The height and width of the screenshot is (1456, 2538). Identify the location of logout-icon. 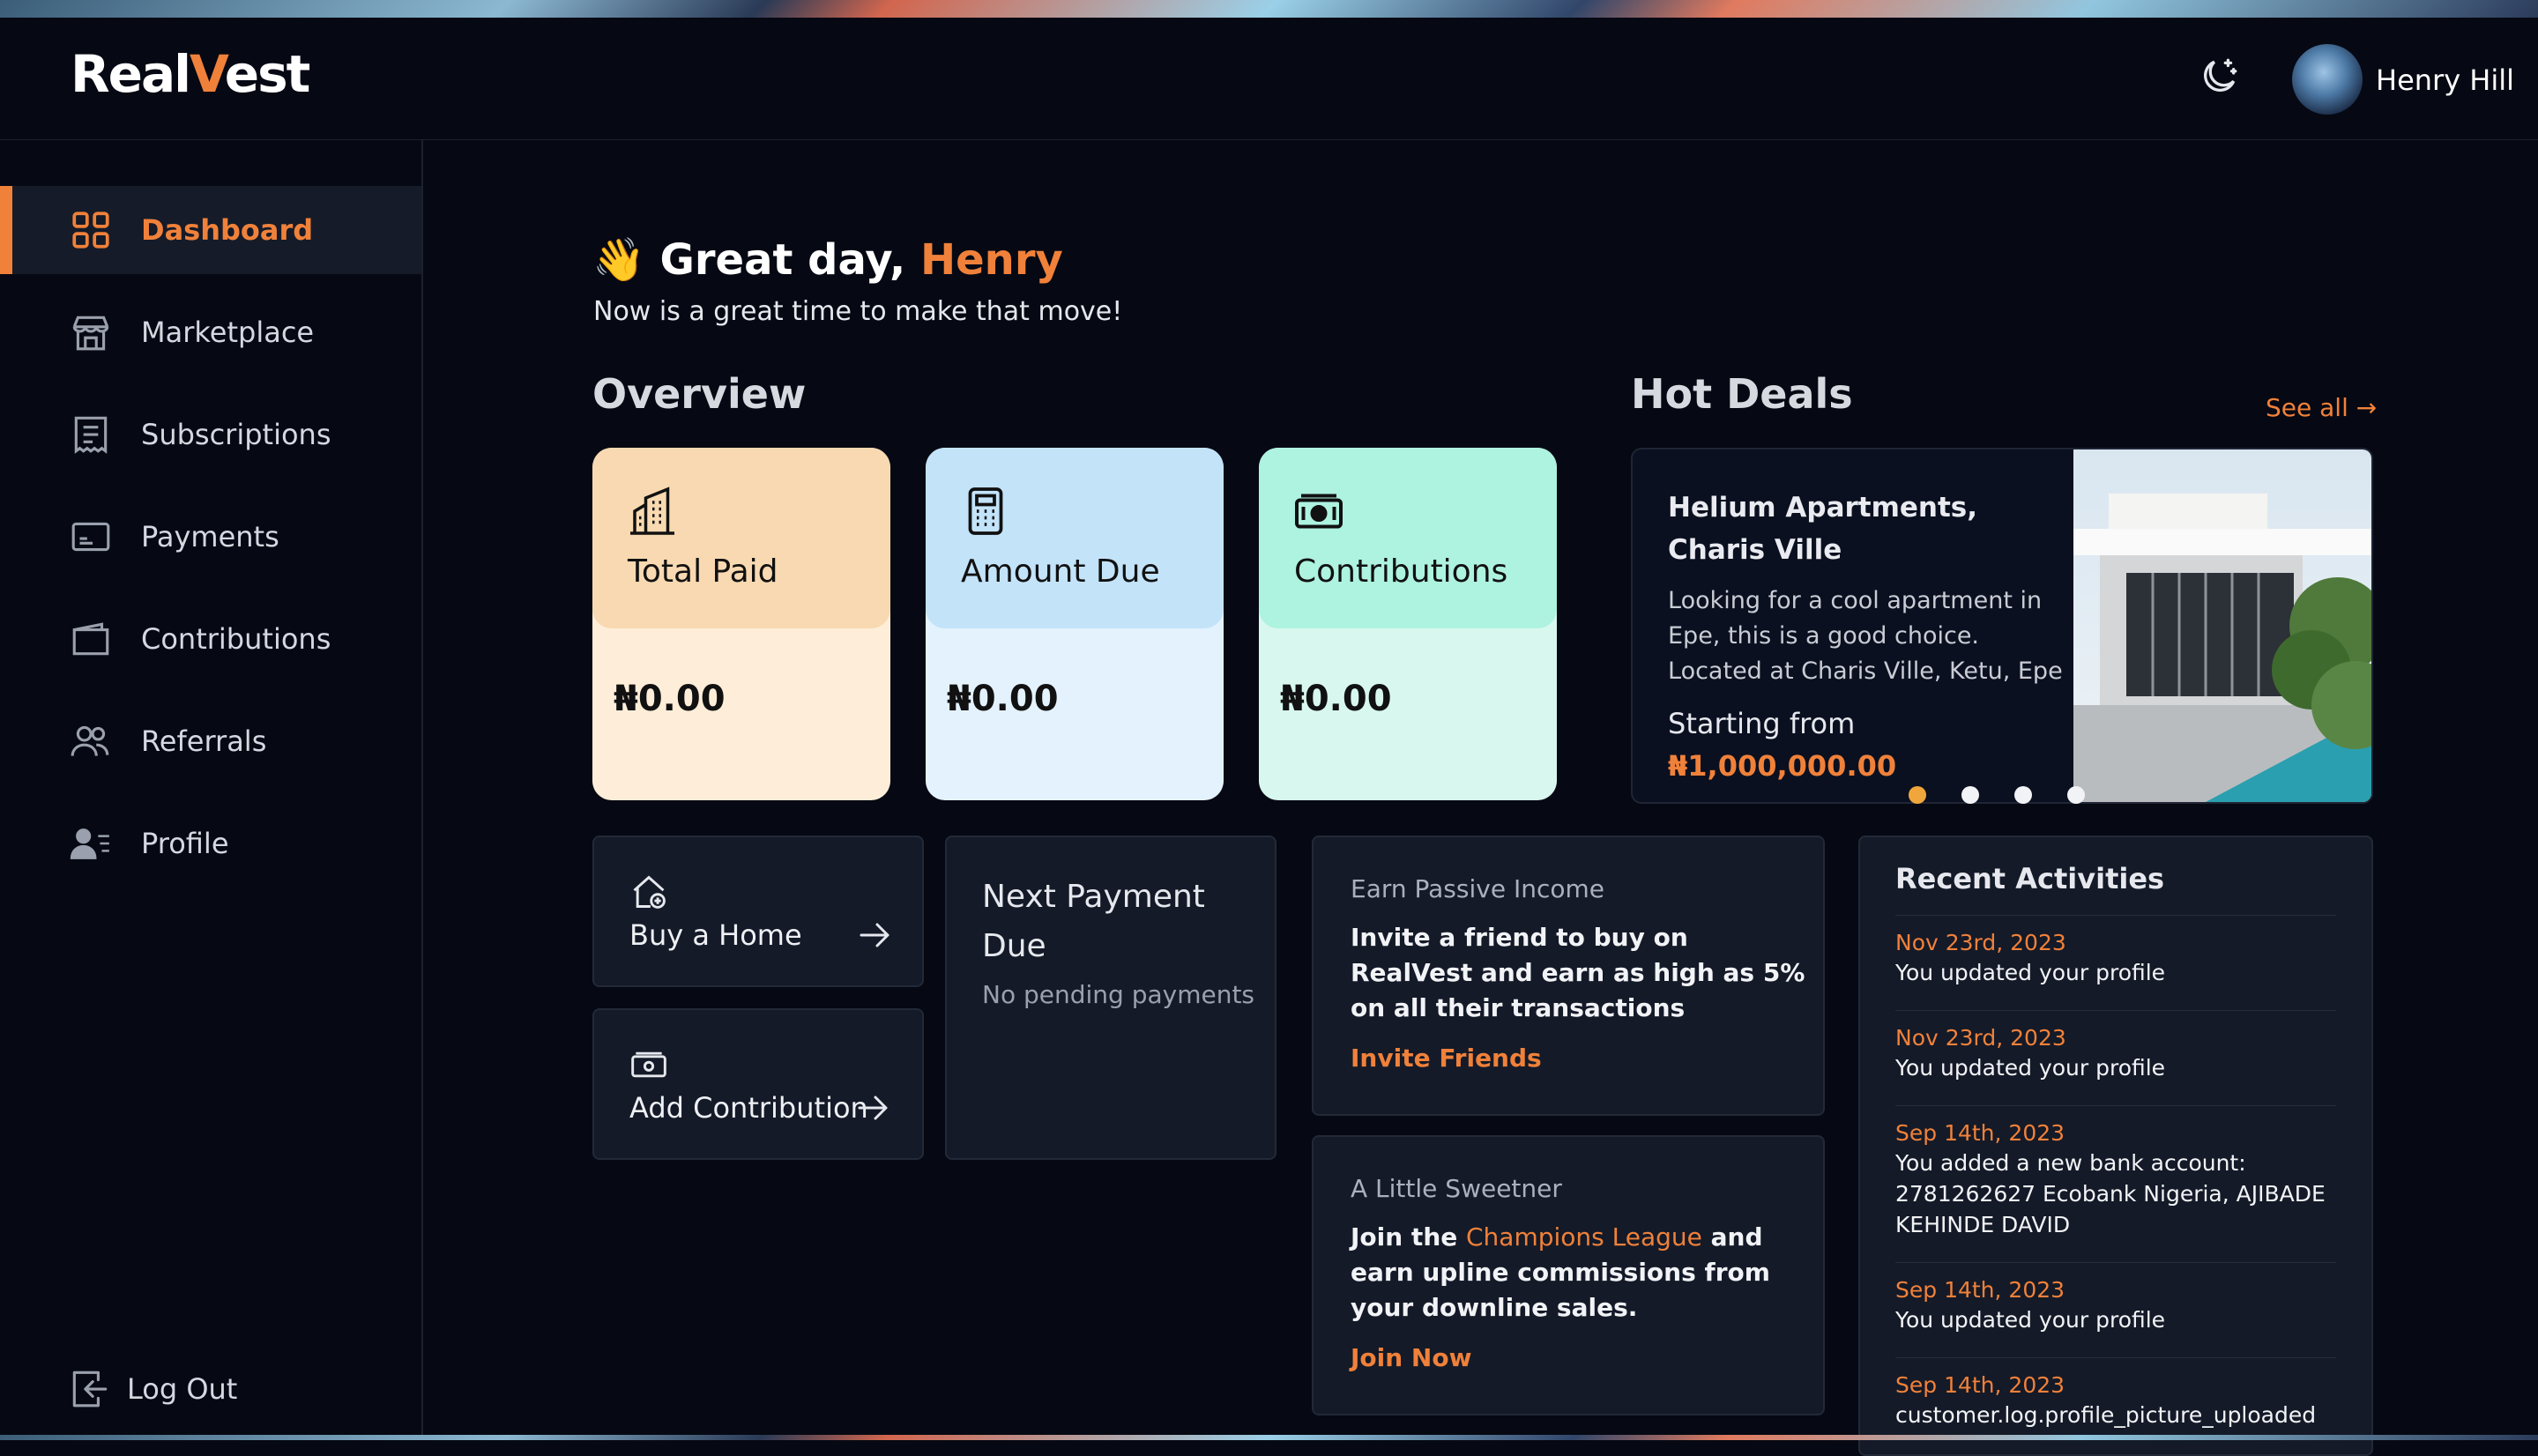
(90, 1389).